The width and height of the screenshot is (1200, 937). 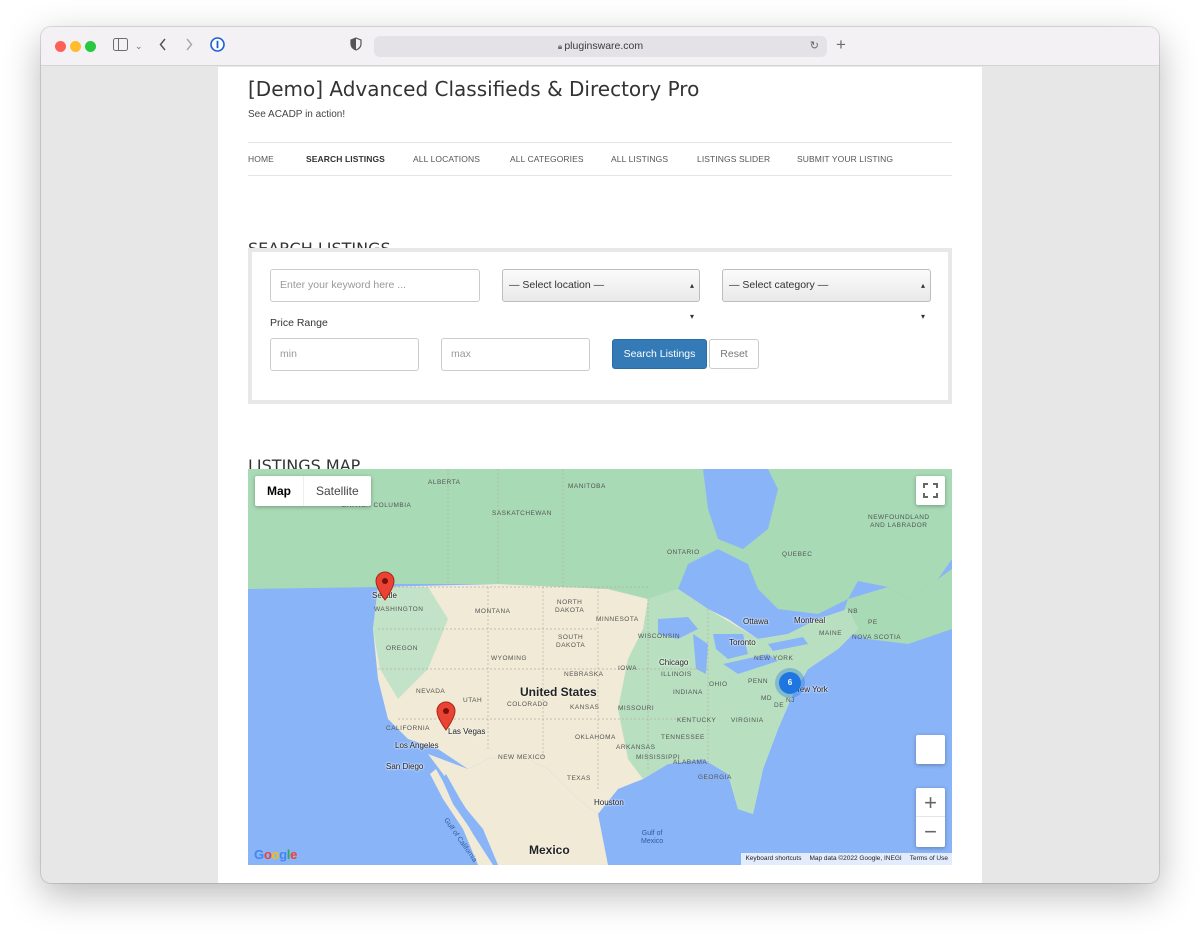 What do you see at coordinates (163, 46) in the screenshot?
I see `back-icon` at bounding box center [163, 46].